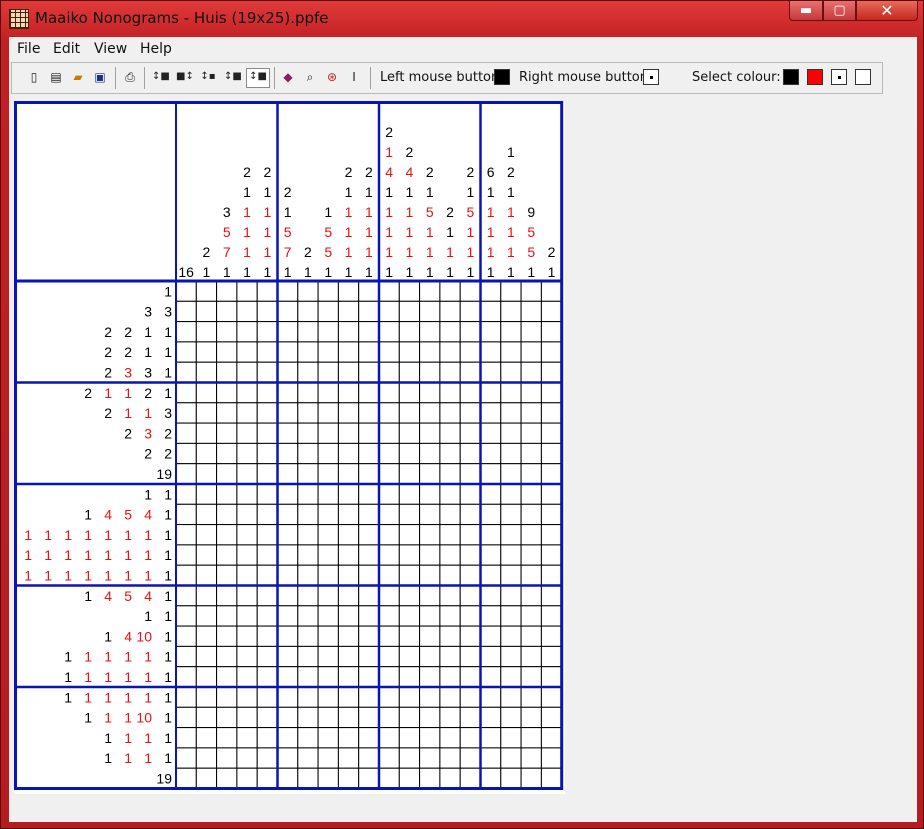 The width and height of the screenshot is (924, 829). Describe the element at coordinates (130, 77) in the screenshot. I see `print-icon: ⎙` at that location.